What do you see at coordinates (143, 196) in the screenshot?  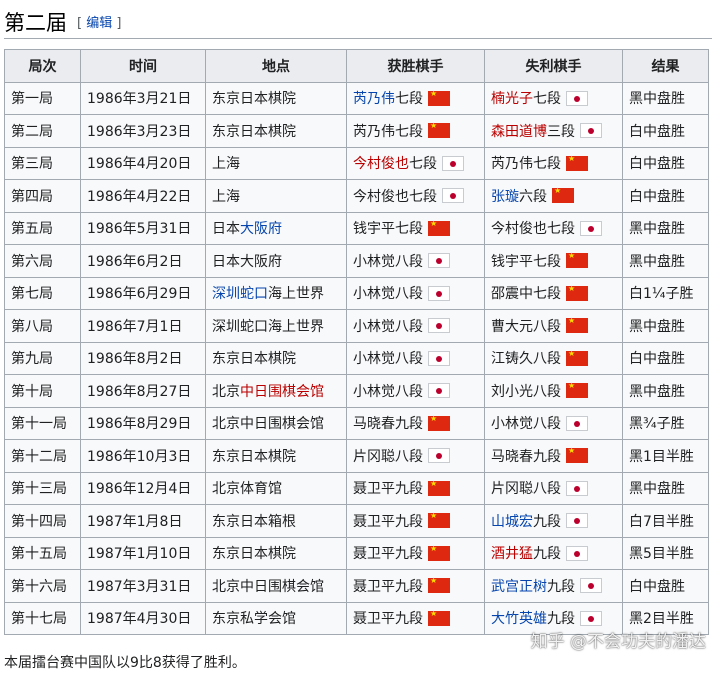 I see `date-cell: 1986年4月22日` at bounding box center [143, 196].